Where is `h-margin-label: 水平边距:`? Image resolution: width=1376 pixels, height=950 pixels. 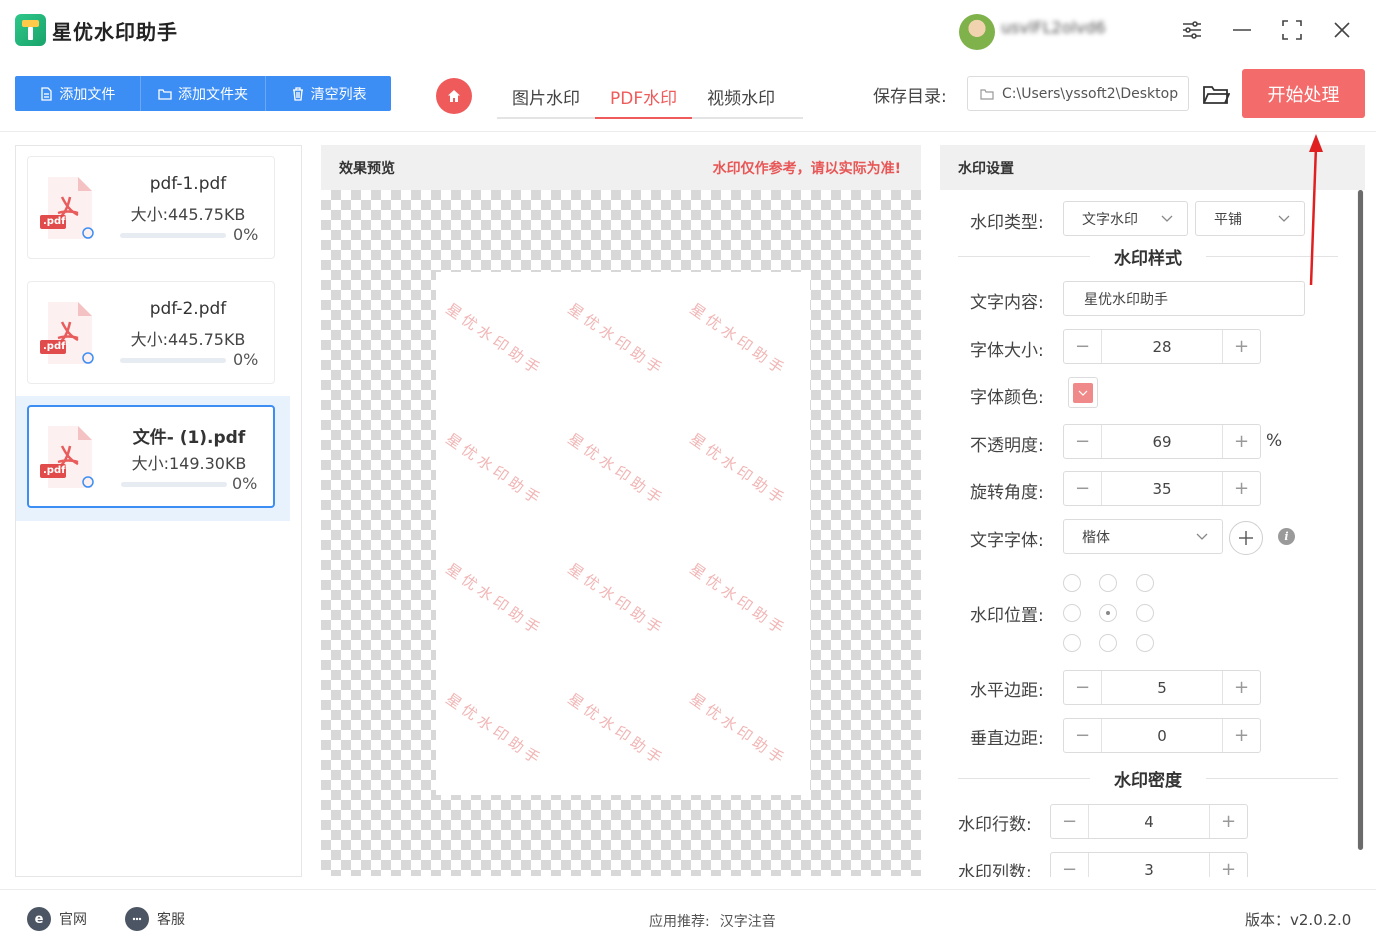 h-margin-label: 水平边距: is located at coordinates (1007, 691).